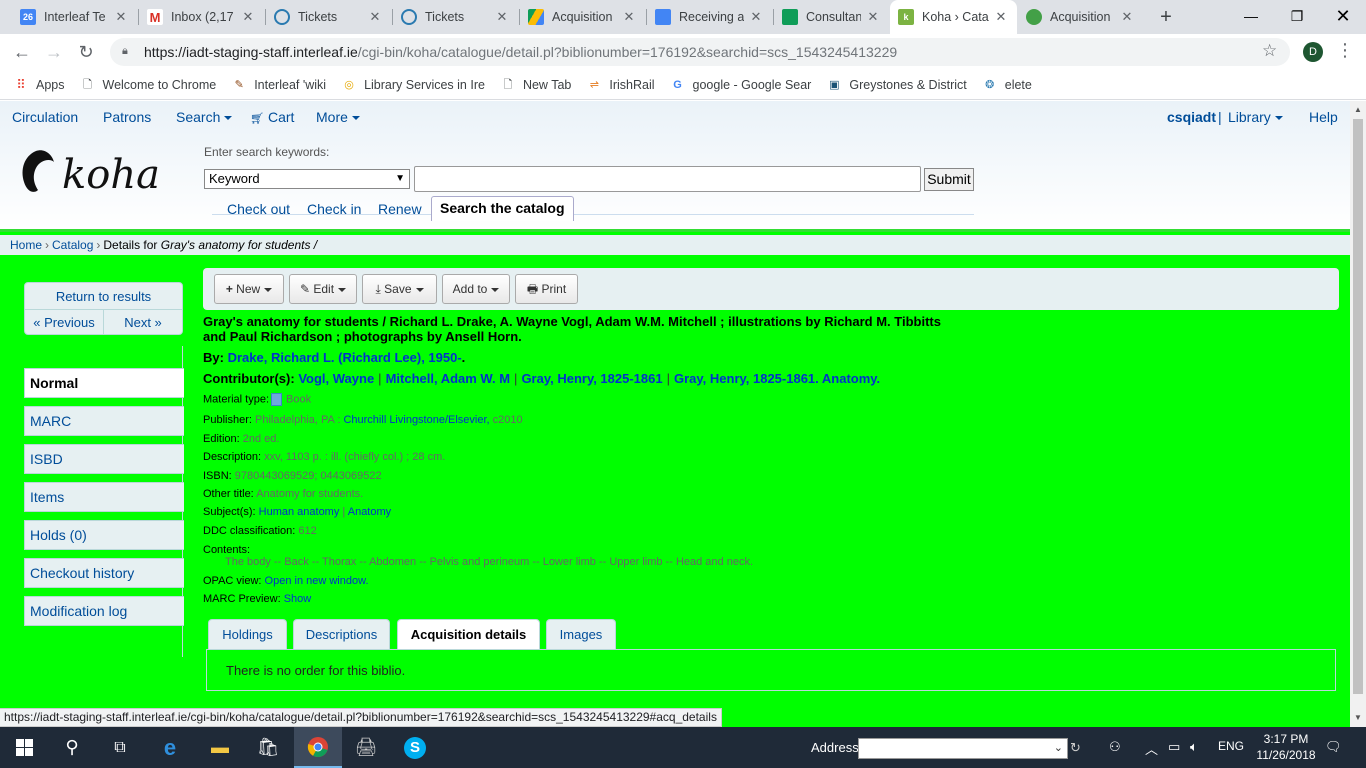 This screenshot has width=1366, height=768. What do you see at coordinates (415, 747) in the screenshot?
I see `skype-icon: S` at bounding box center [415, 747].